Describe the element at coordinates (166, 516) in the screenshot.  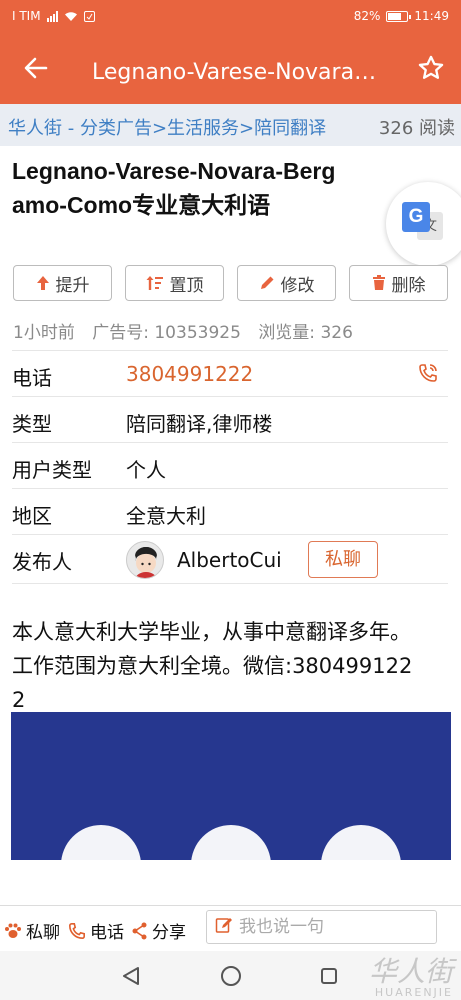
I see `info-value: 全意大利` at that location.